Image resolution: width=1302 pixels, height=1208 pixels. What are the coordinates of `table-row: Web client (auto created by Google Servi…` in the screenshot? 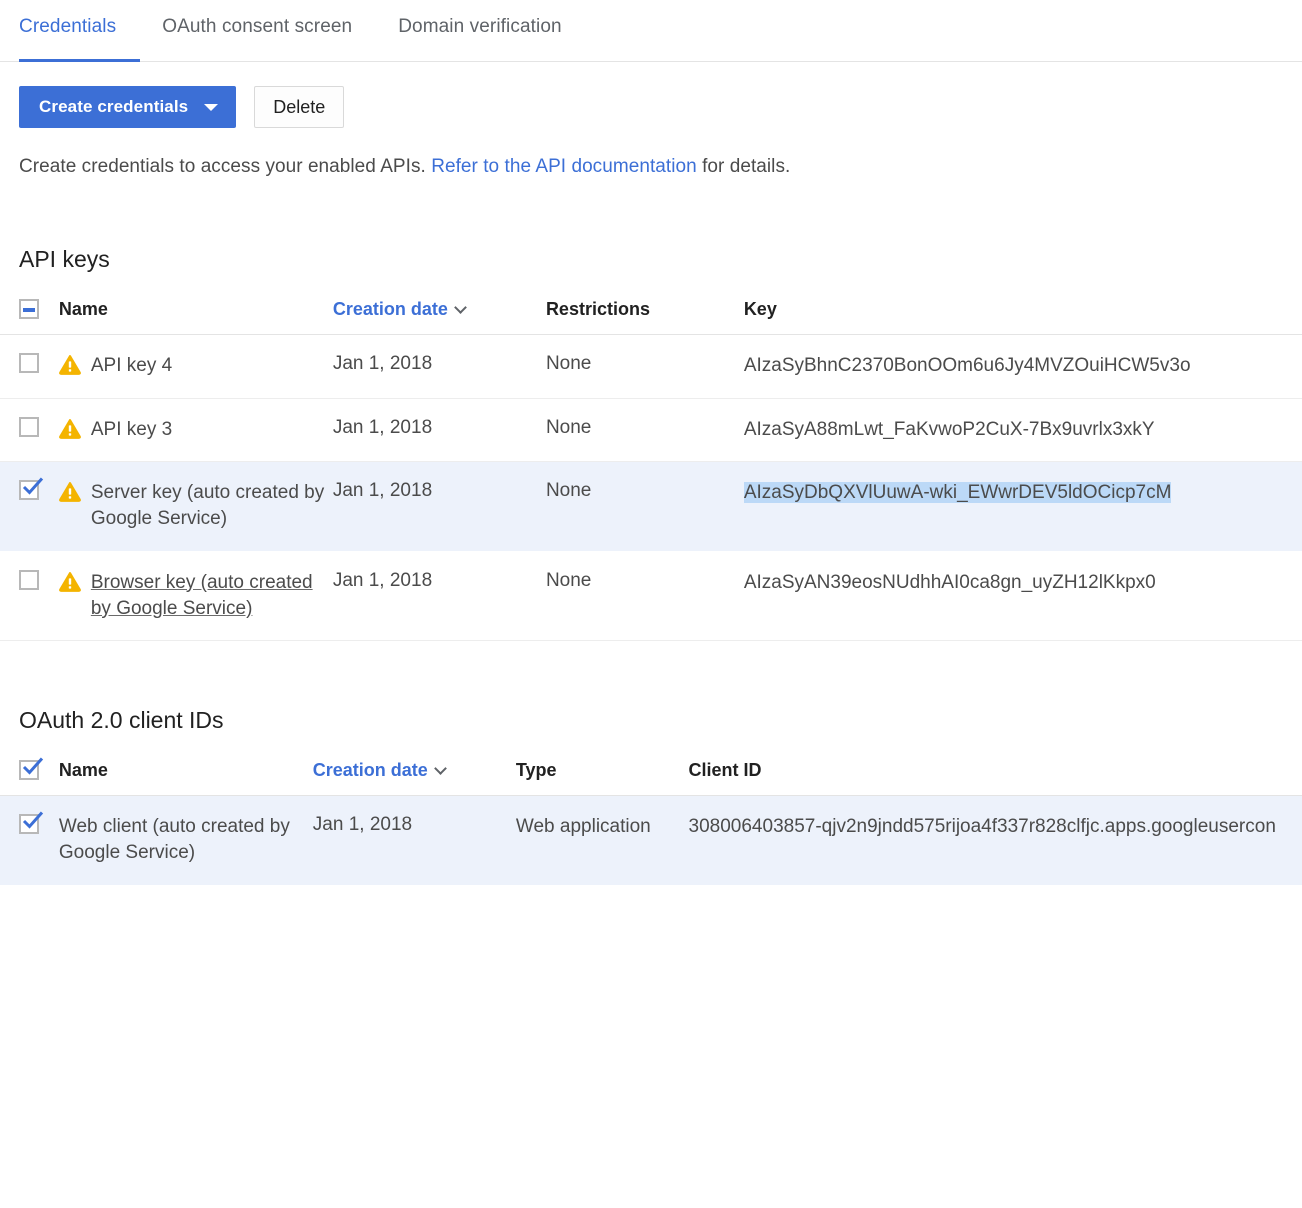 It's located at (651, 840).